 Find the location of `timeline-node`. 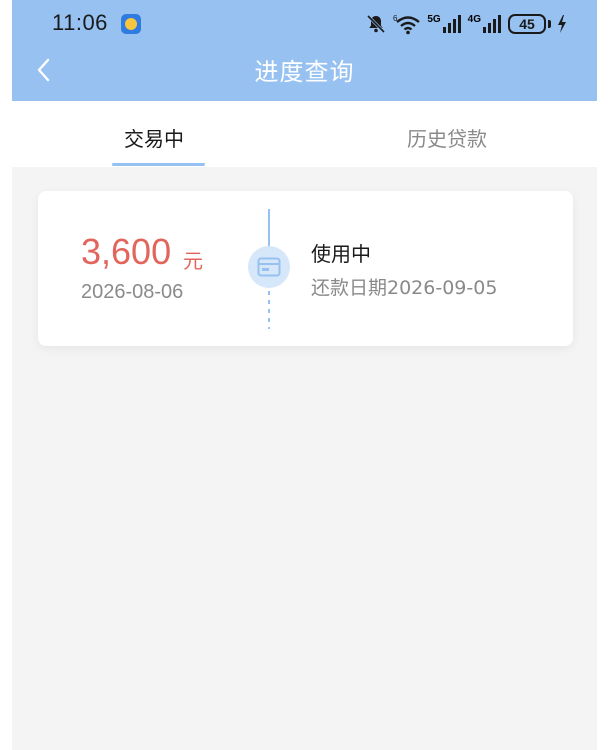

timeline-node is located at coordinates (269, 267).